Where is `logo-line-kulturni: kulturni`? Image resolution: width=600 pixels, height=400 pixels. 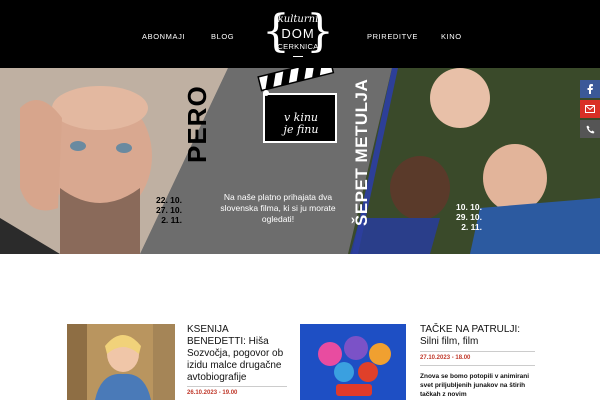
logo-line-kulturni: kulturni is located at coordinates (298, 19).